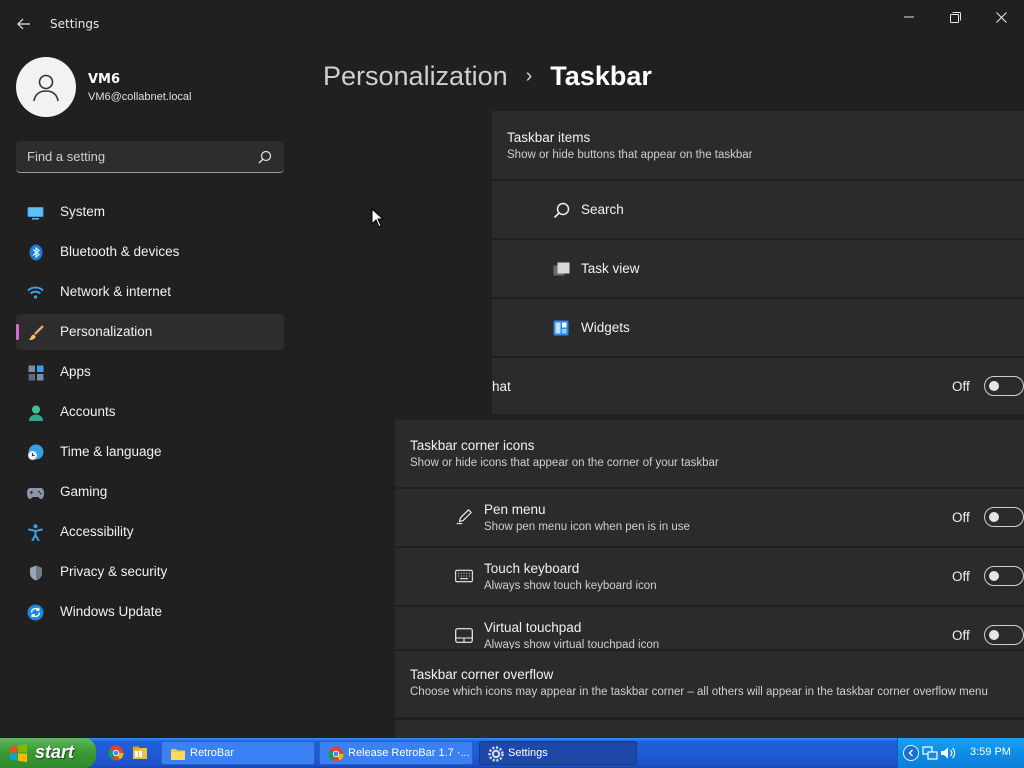 The image size is (1024, 768). Describe the element at coordinates (501, 386) in the screenshot. I see `row-label: hat` at that location.